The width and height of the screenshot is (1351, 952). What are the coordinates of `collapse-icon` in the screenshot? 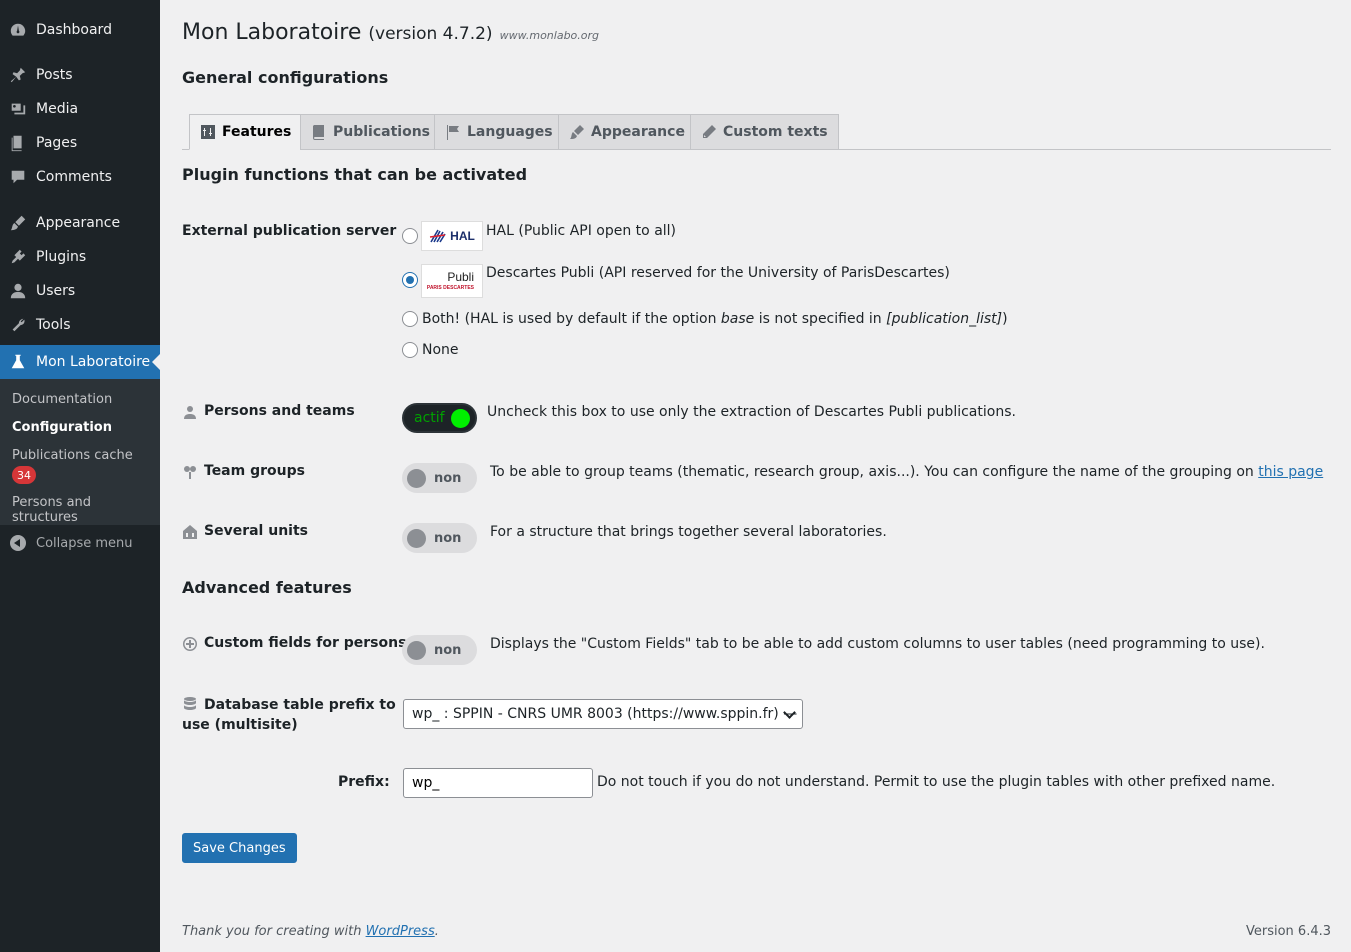 It's located at (18, 543).